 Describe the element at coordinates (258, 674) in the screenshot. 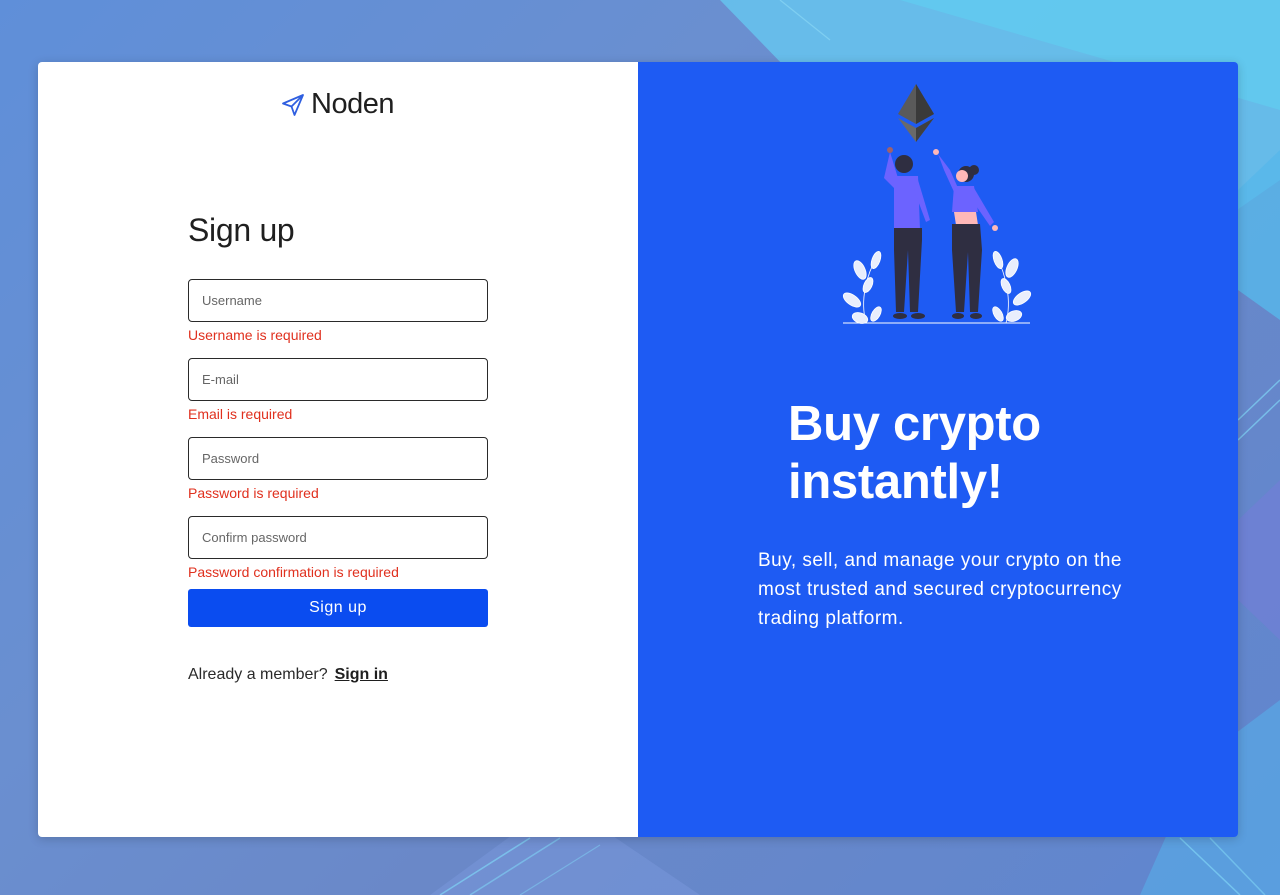

I see `member-text: Already a member?` at that location.